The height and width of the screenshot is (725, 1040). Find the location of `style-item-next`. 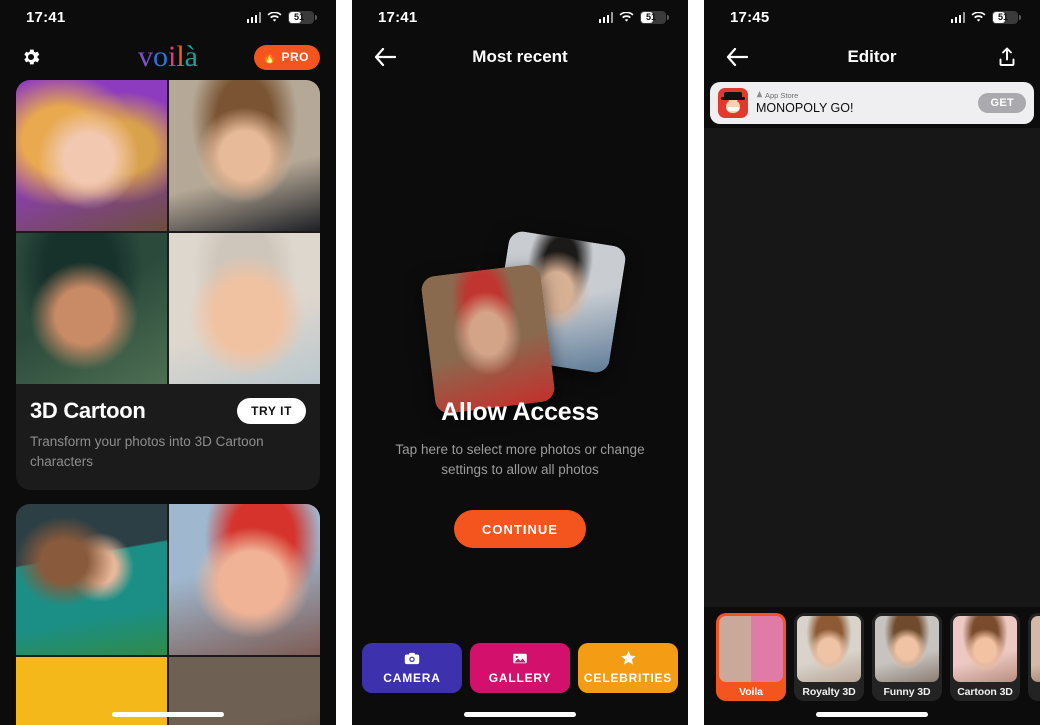

style-item-next is located at coordinates (1034, 657).